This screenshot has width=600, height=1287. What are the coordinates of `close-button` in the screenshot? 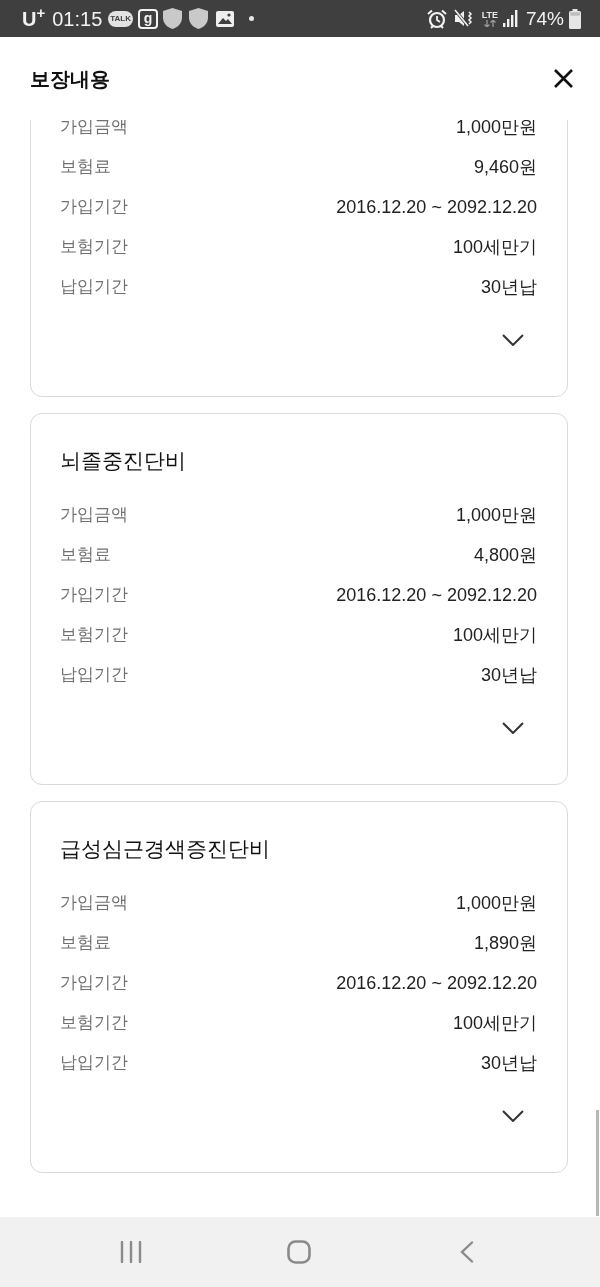 It's located at (563, 78).